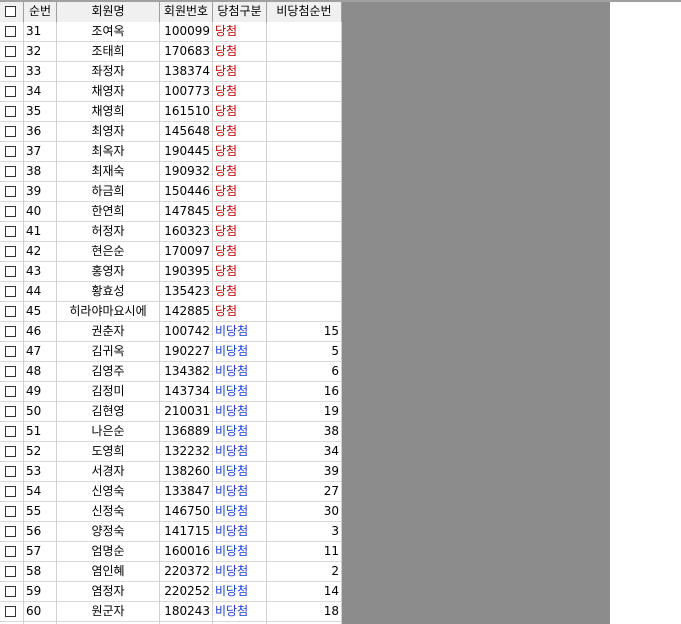 This screenshot has width=681, height=624. Describe the element at coordinates (108, 12) in the screenshot. I see `header-name: 회원명` at that location.